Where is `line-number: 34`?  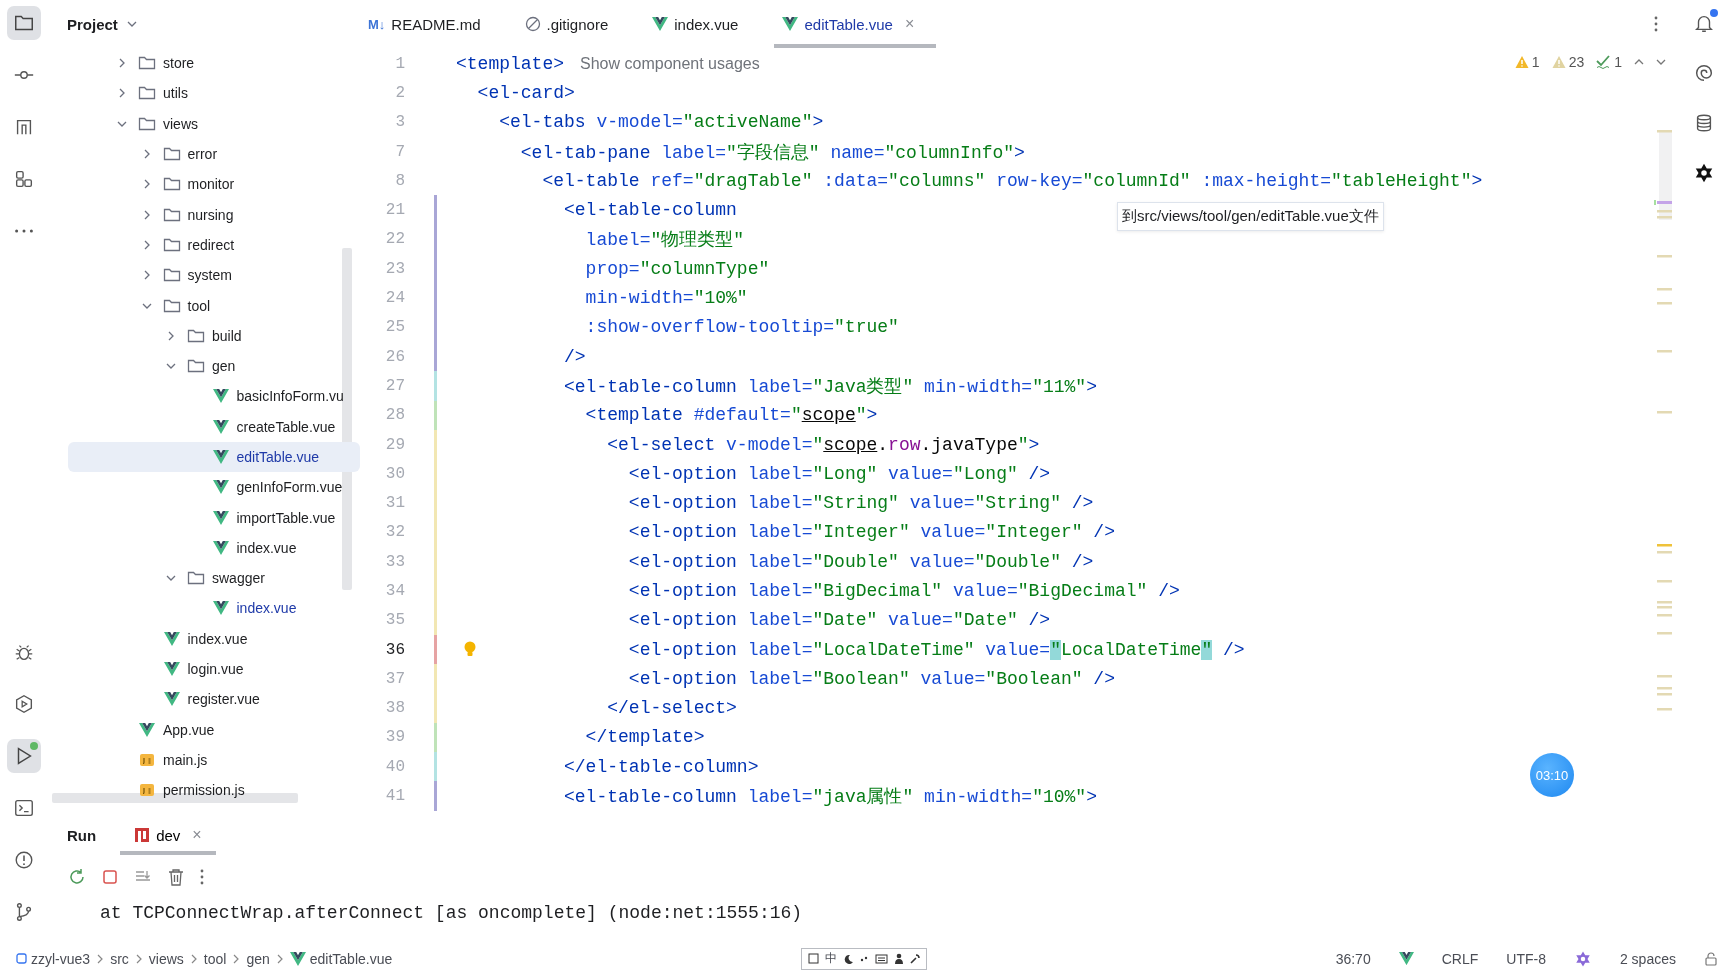 line-number: 34 is located at coordinates (394, 591).